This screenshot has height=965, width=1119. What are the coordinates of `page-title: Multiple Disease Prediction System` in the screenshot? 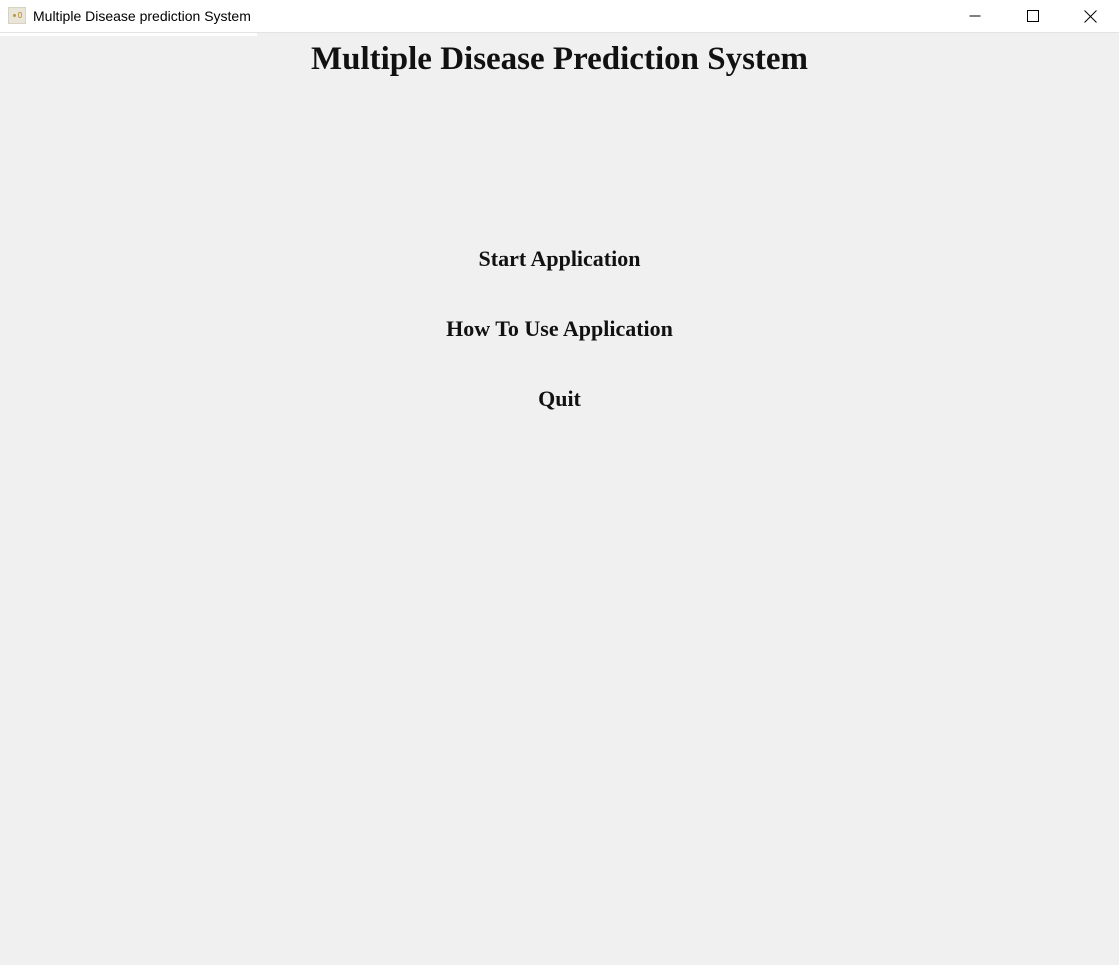 It's located at (559, 59).